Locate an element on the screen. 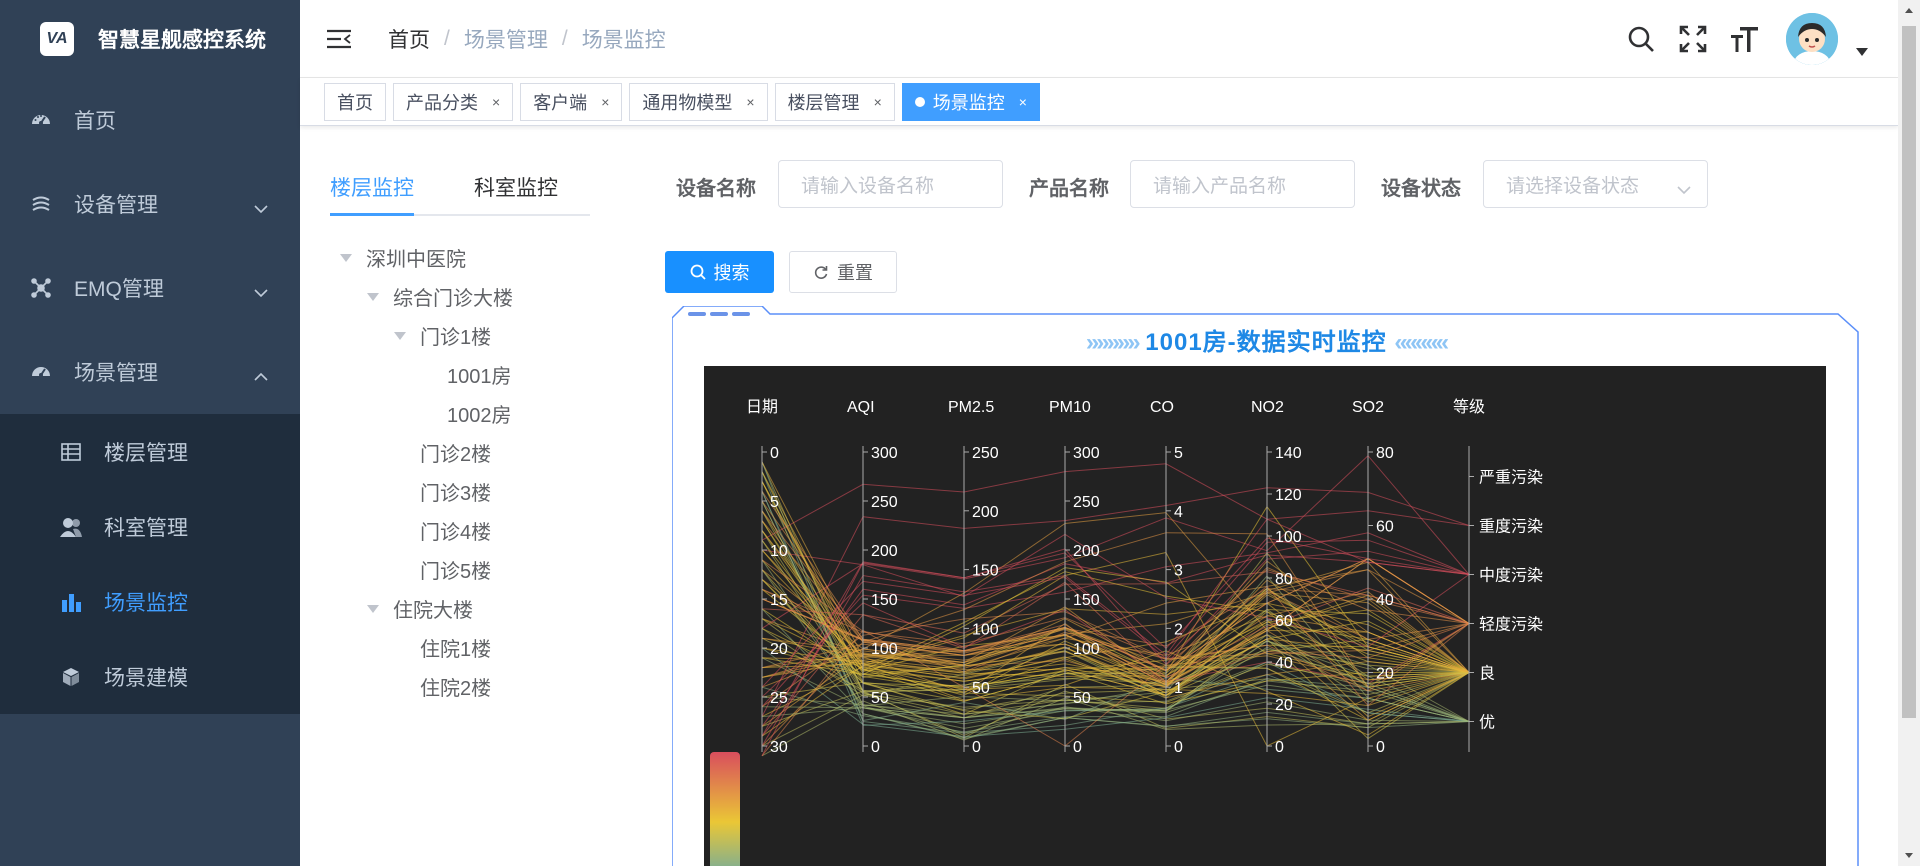 The width and height of the screenshot is (1920, 866). page-scrollbar is located at coordinates (1909, 433).